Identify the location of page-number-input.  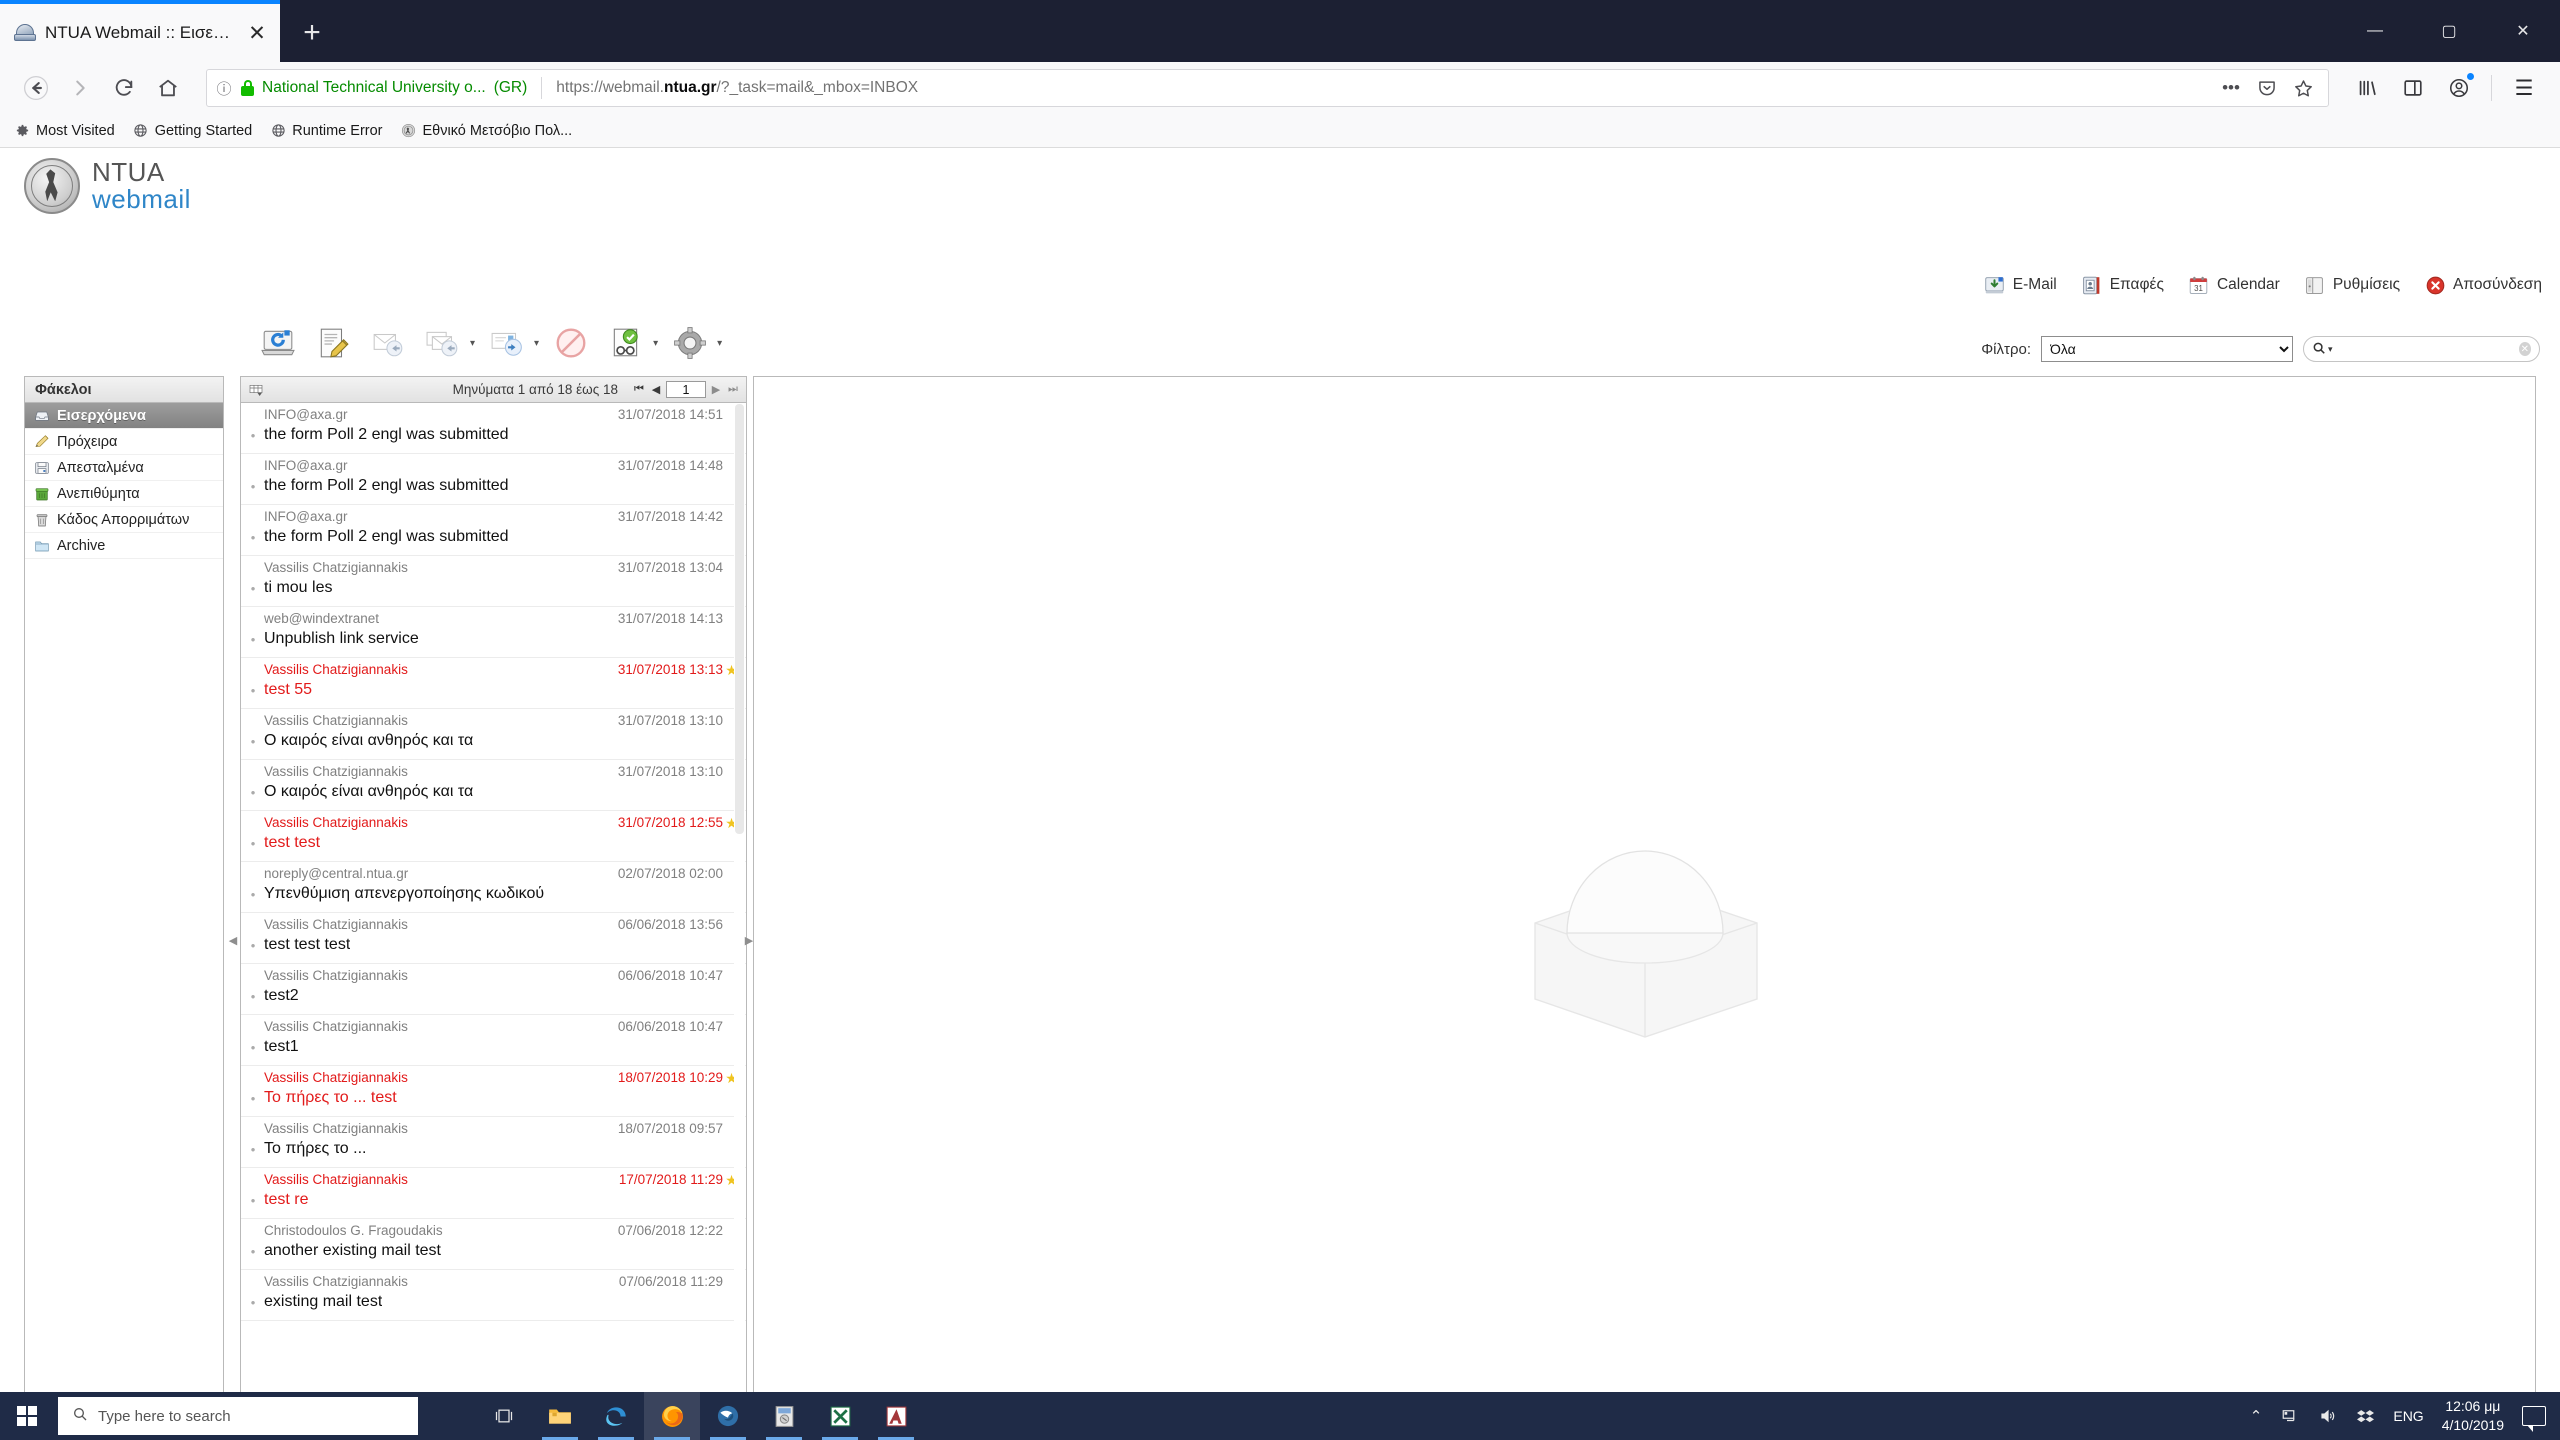
(686, 389).